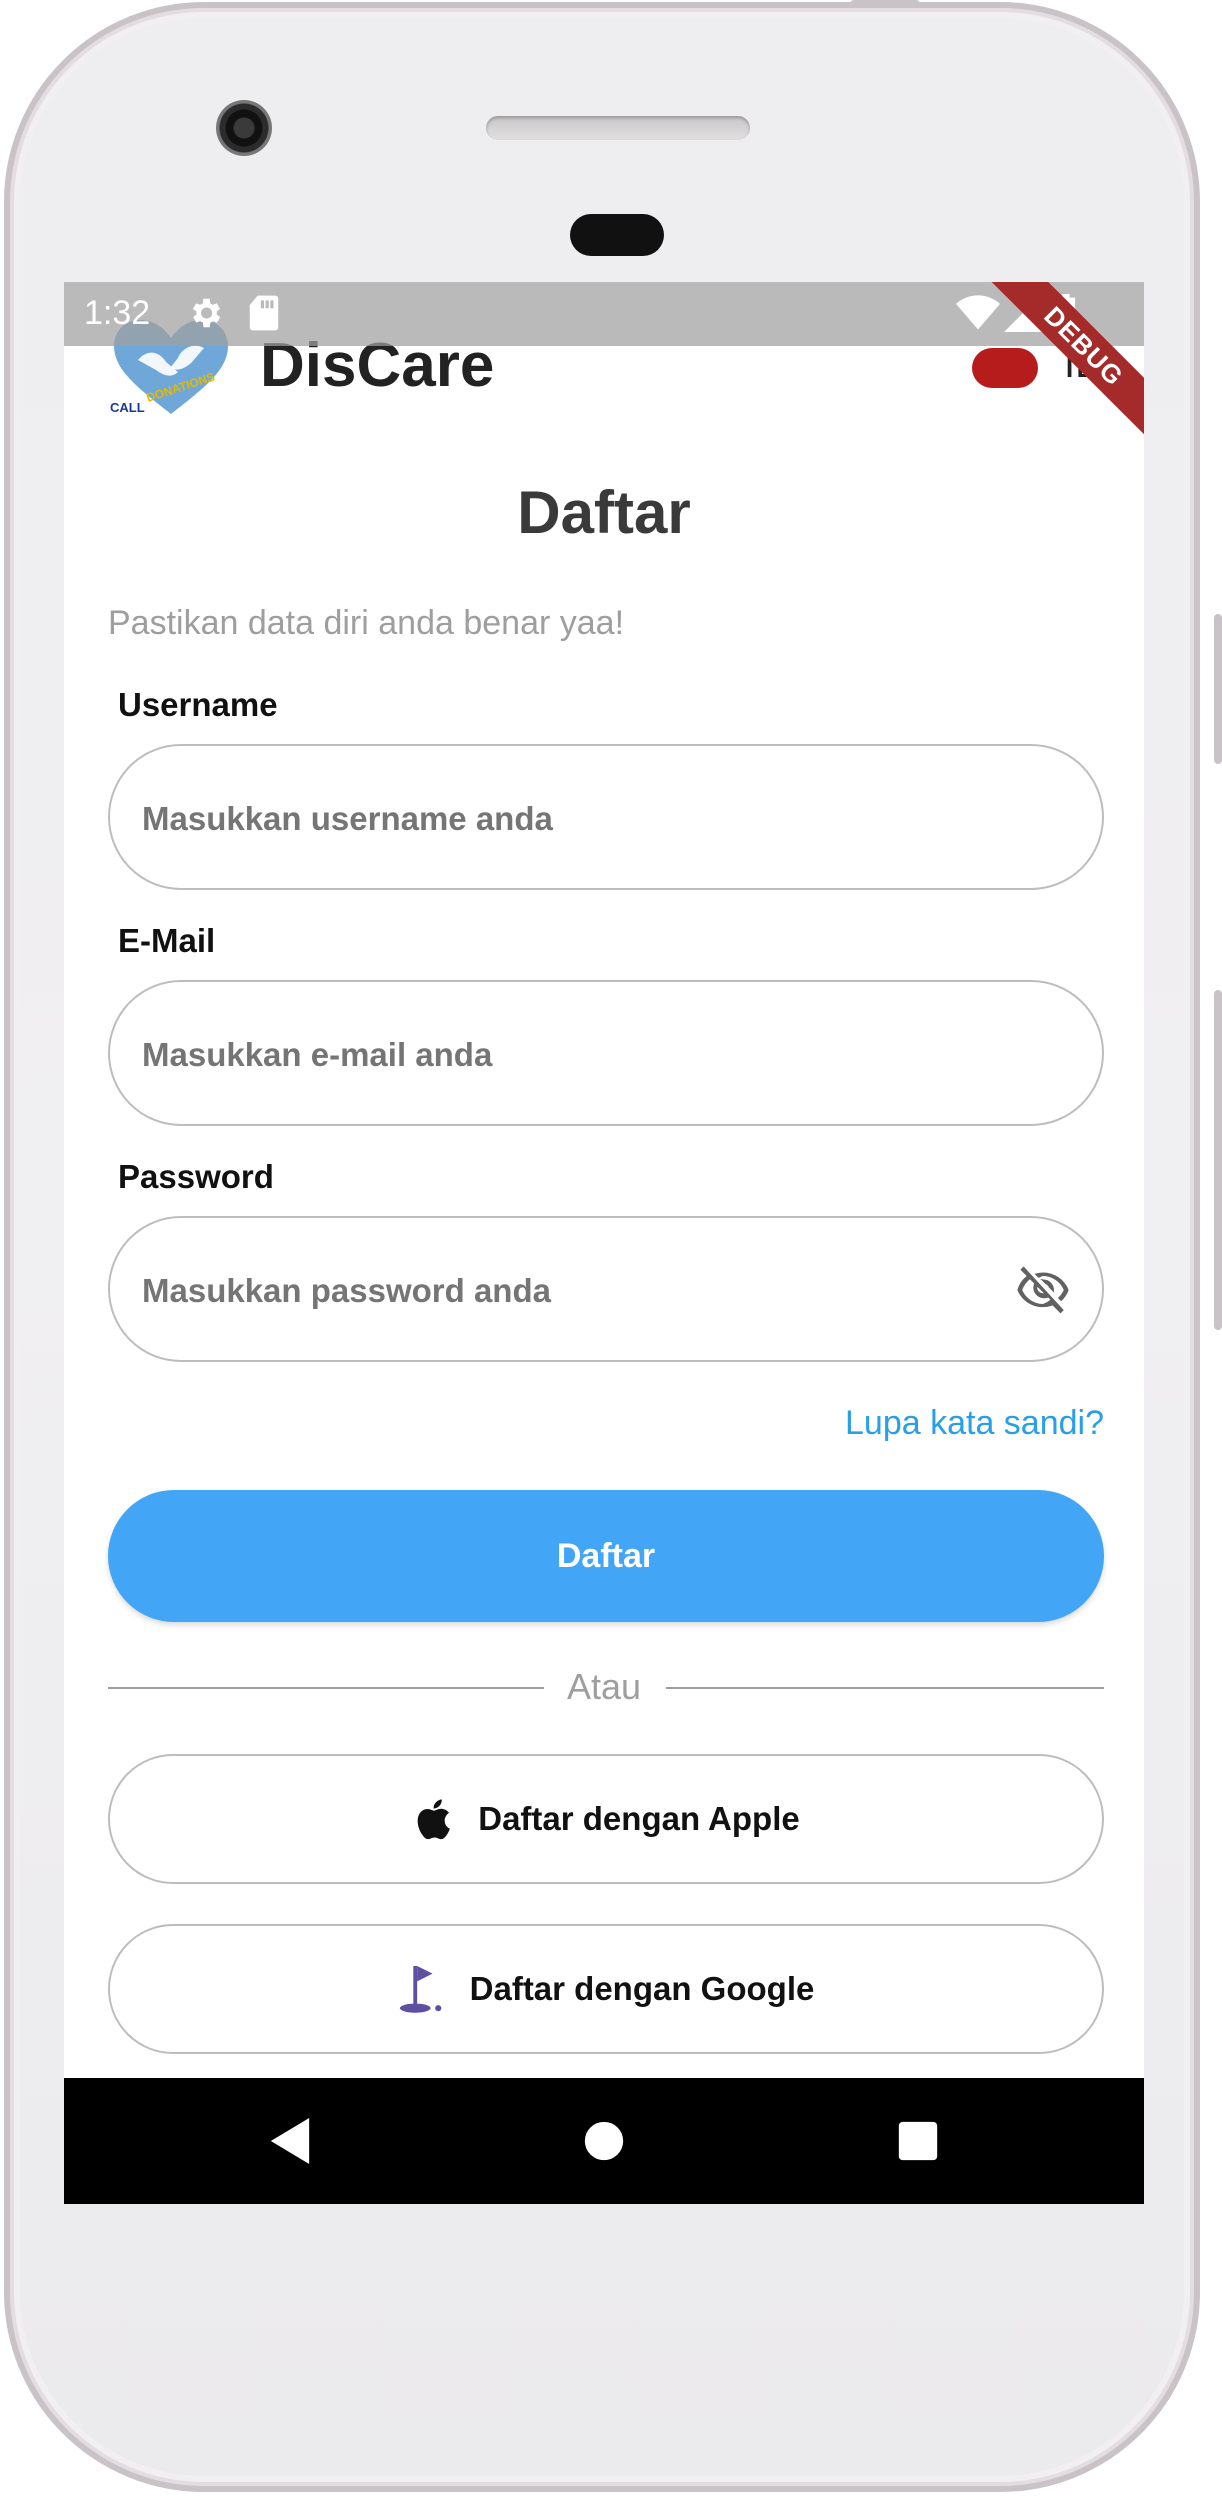 The height and width of the screenshot is (2498, 1222). I want to click on password-placeholder: Masukkan password anda, so click(346, 1290).